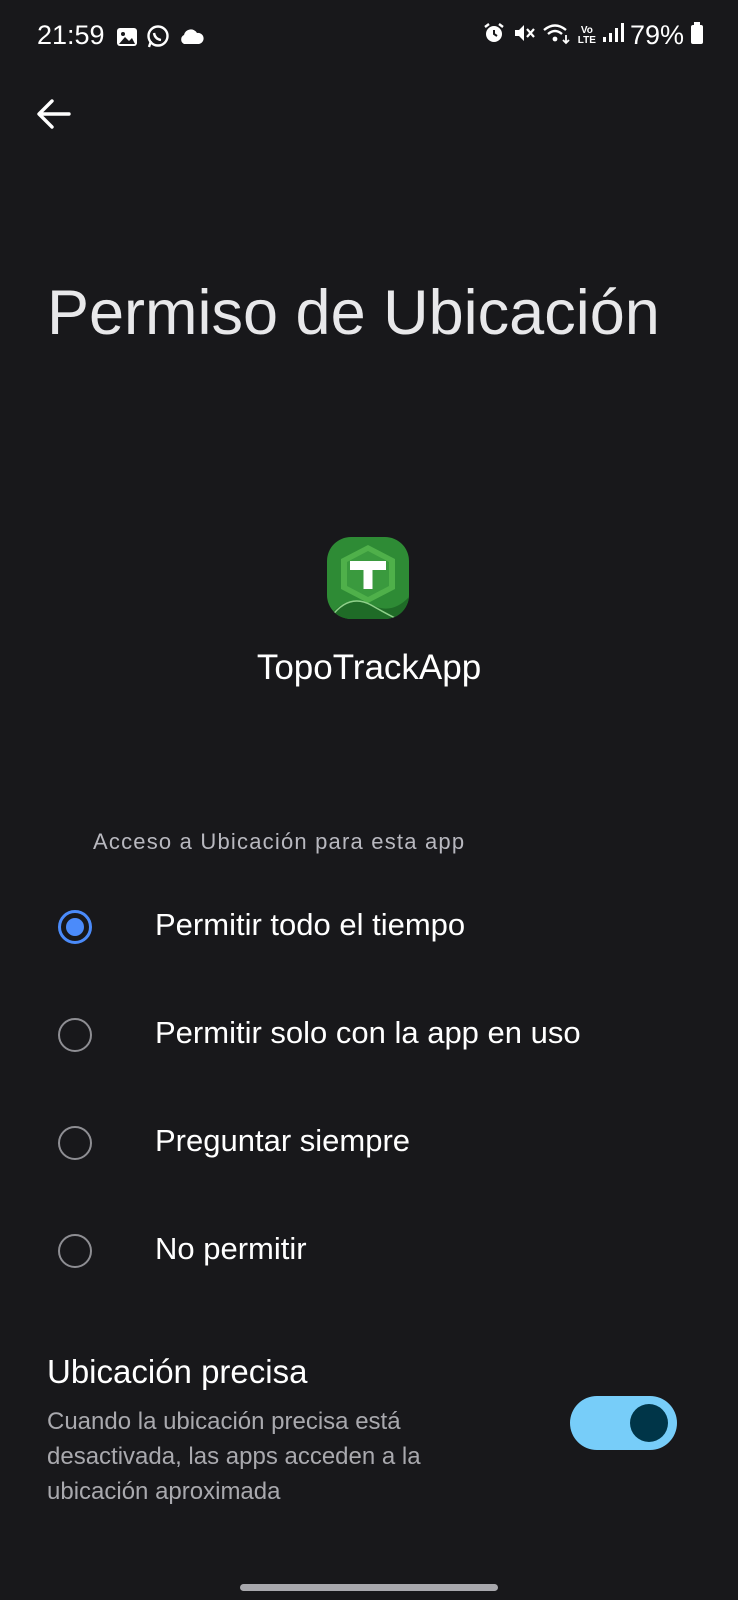 The width and height of the screenshot is (738, 1600). Describe the element at coordinates (369, 1587) in the screenshot. I see `home-gesture-bar` at that location.